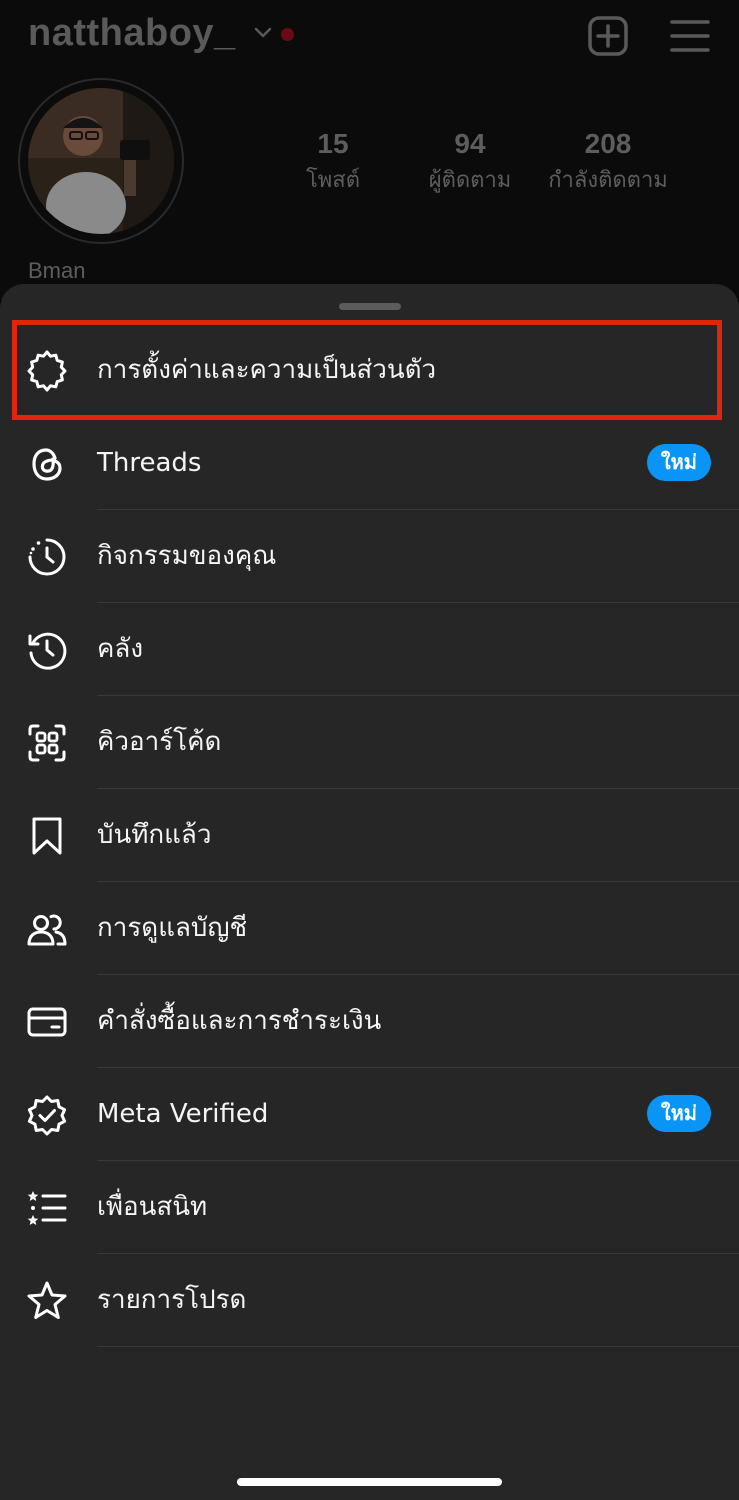 The image size is (739, 1500). What do you see at coordinates (47, 930) in the screenshot?
I see `supervision-icon` at bounding box center [47, 930].